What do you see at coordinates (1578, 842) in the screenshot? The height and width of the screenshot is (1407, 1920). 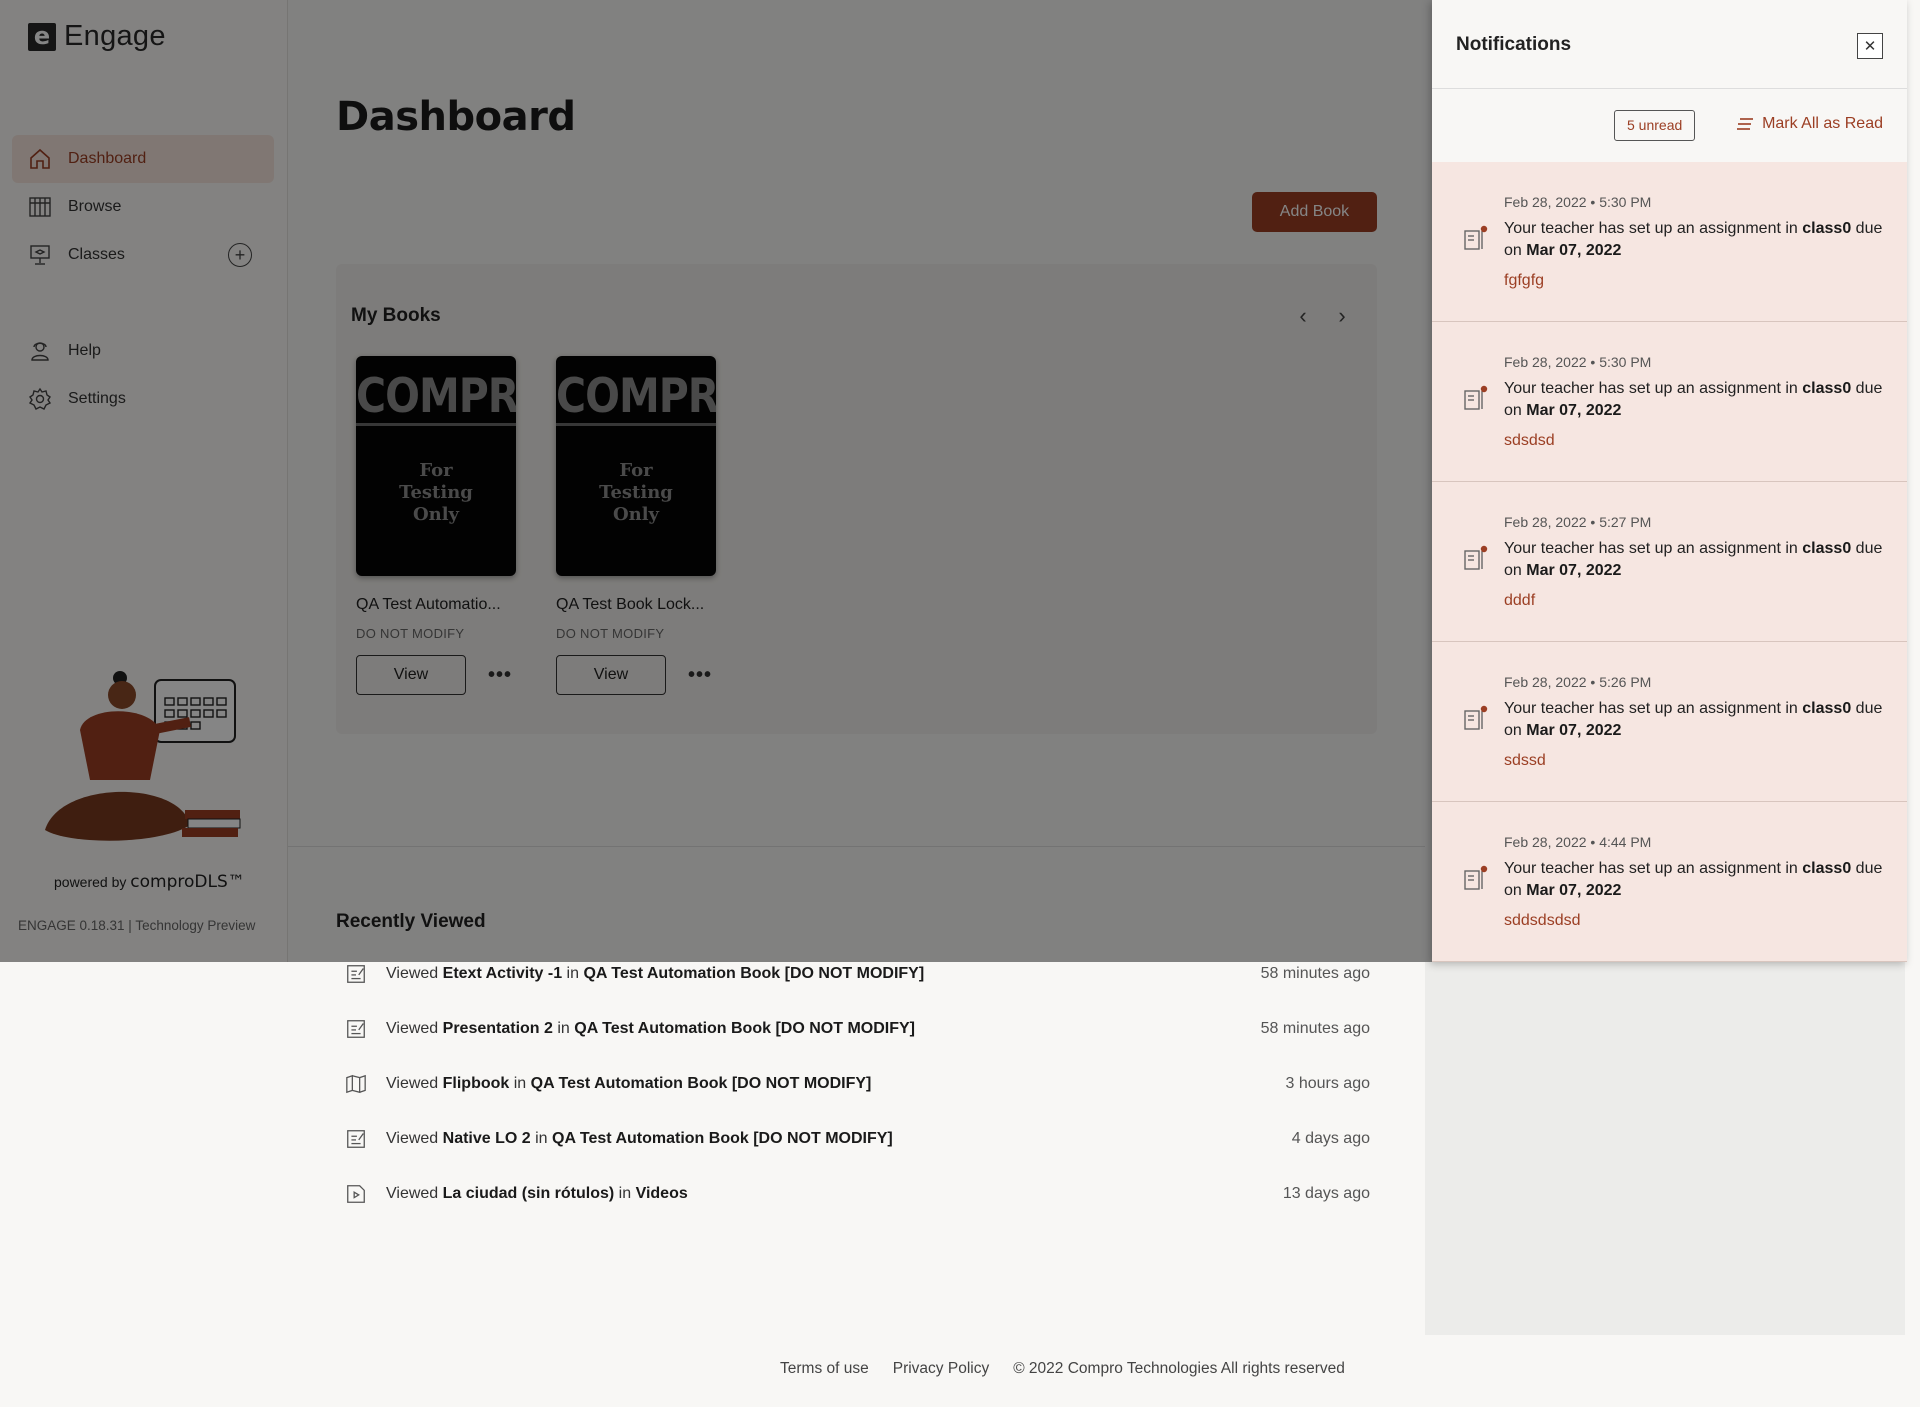 I see `notification-date: Feb 28, 2022 • 4:44 PM` at bounding box center [1578, 842].